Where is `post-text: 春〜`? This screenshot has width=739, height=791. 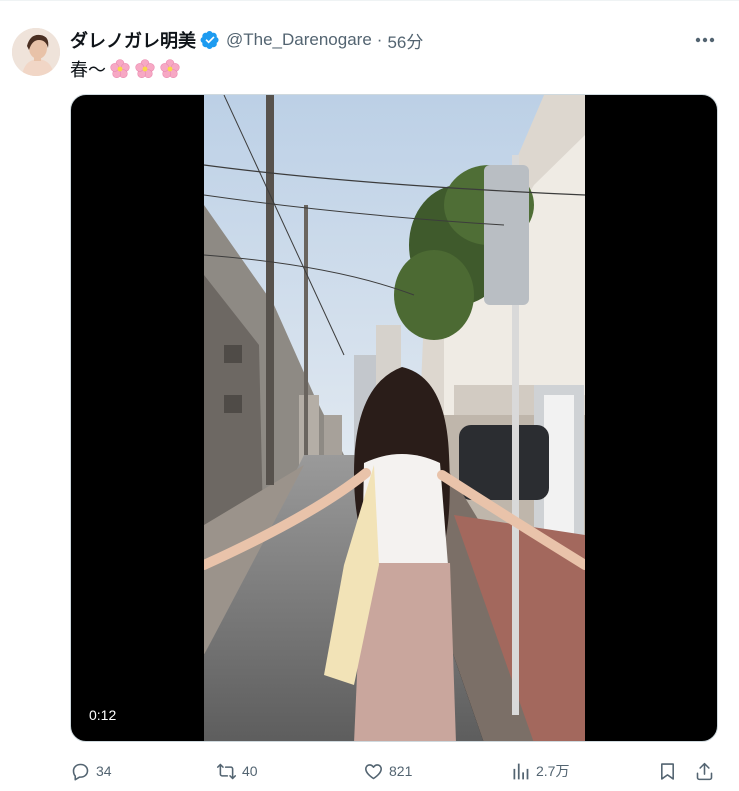
post-text: 春〜 is located at coordinates (125, 69).